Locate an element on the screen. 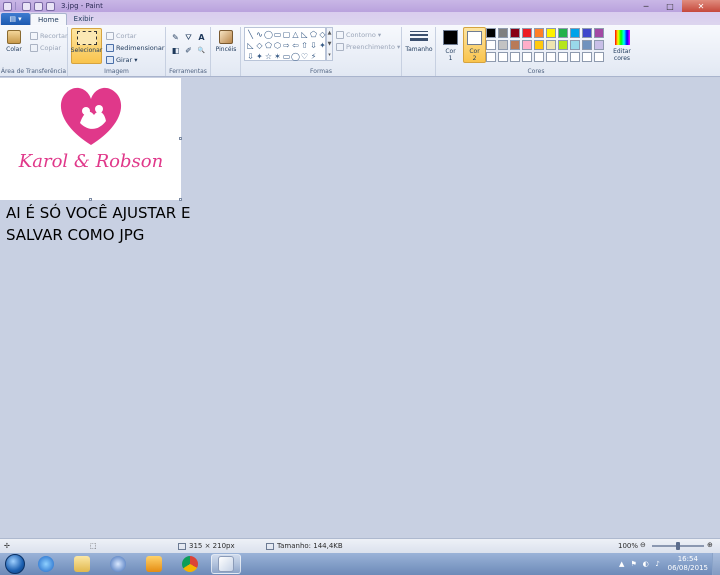 Image resolution: width=720 pixels, height=575 pixels. resize-button: Redimensionar is located at coordinates (135, 47).